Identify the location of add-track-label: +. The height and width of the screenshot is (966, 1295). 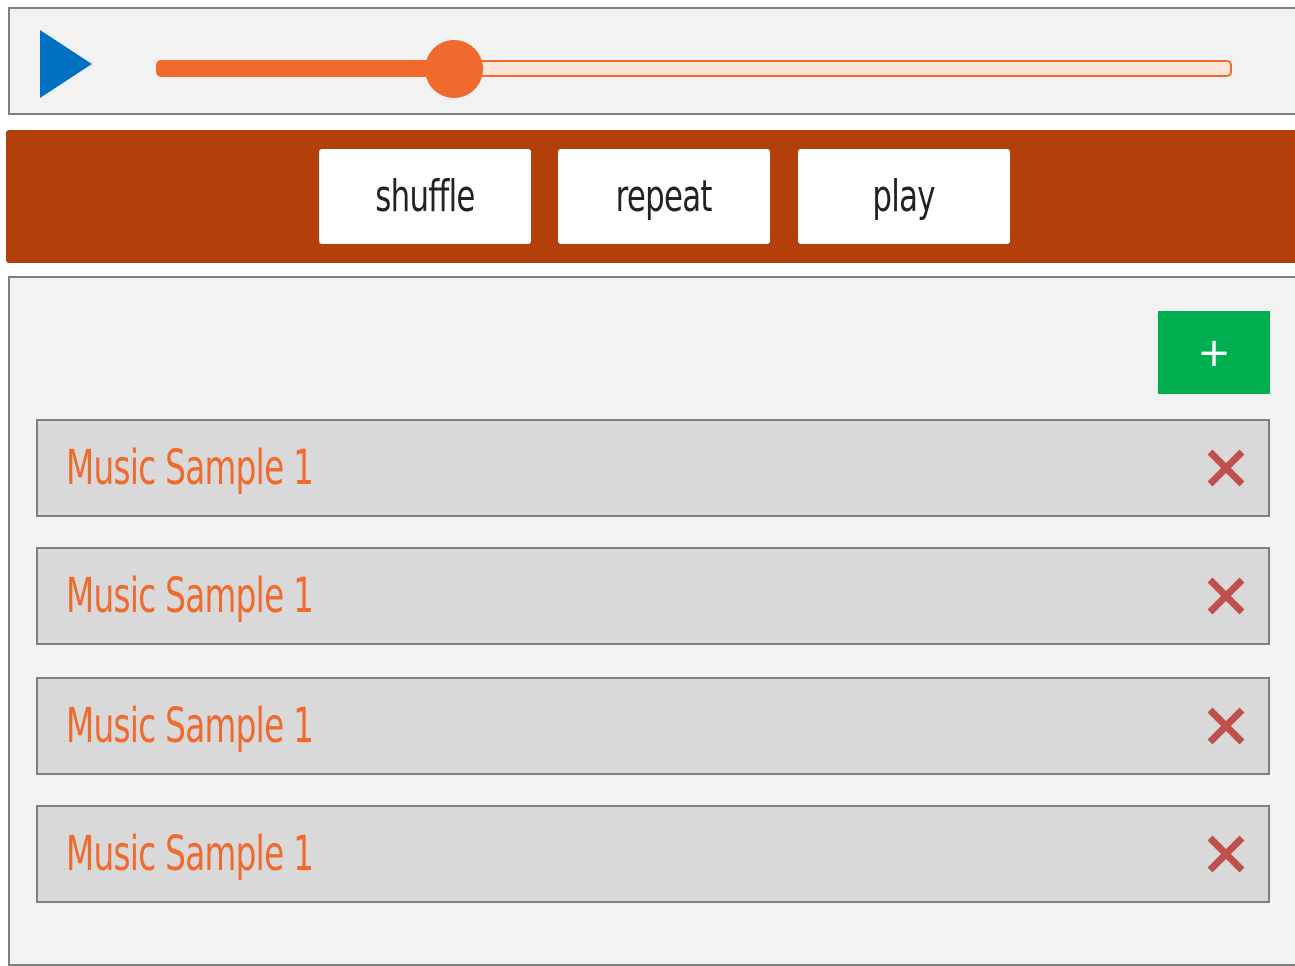
(1214, 352).